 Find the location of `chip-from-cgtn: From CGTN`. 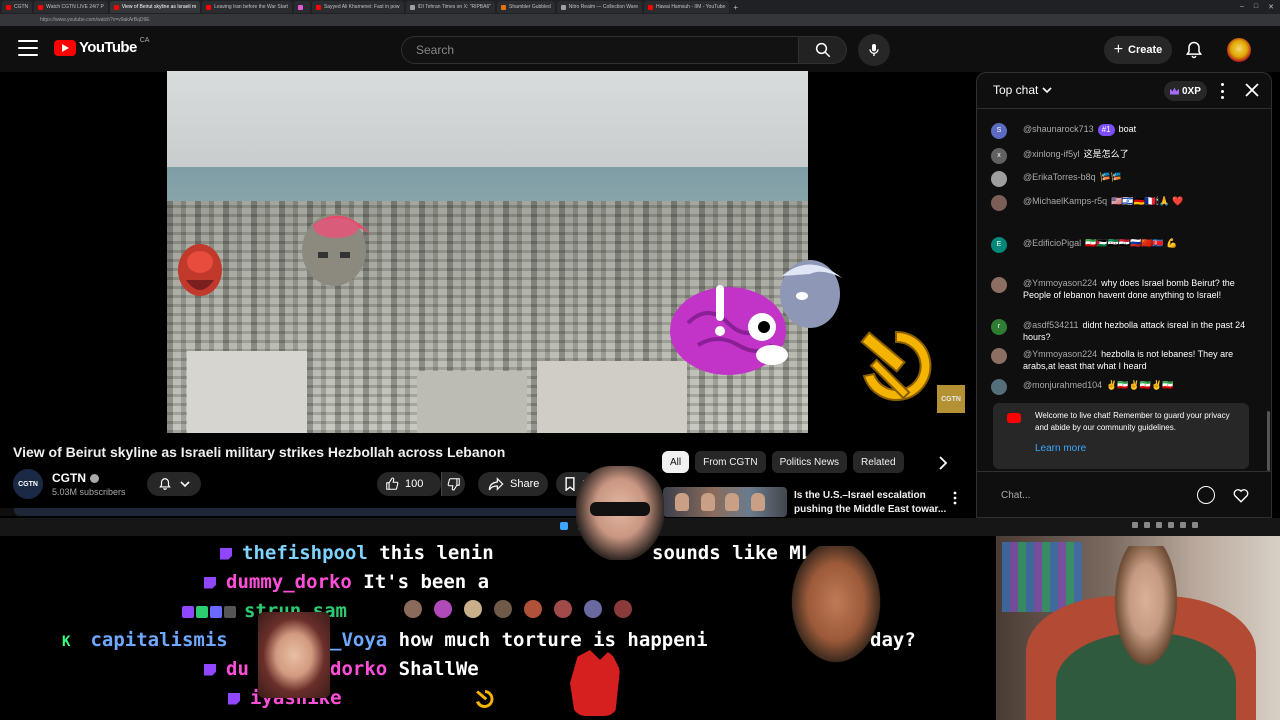

chip-from-cgtn: From CGTN is located at coordinates (730, 462).